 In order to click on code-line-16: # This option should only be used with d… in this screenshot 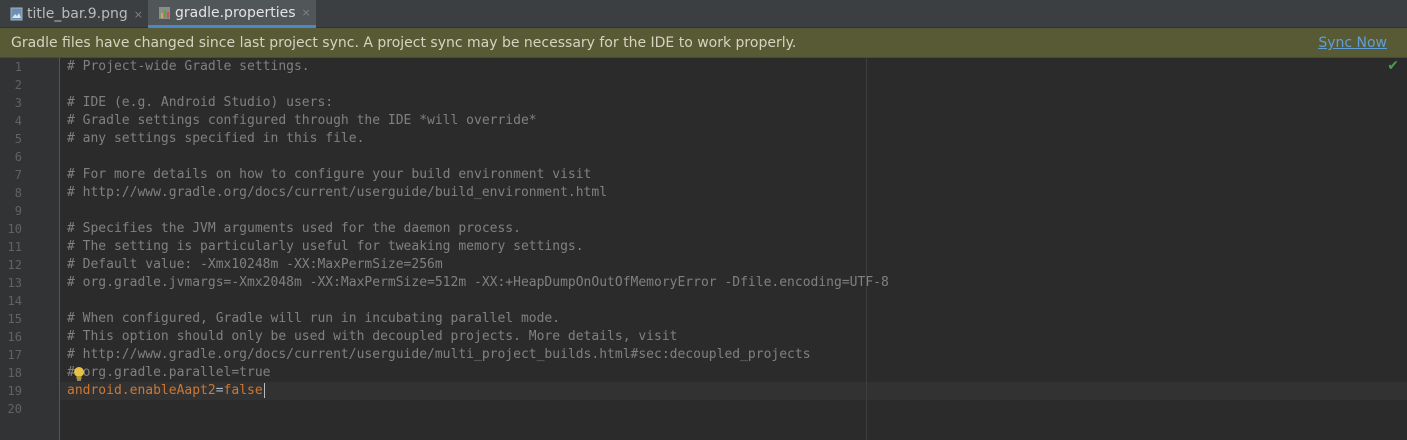, I will do `click(372, 336)`.